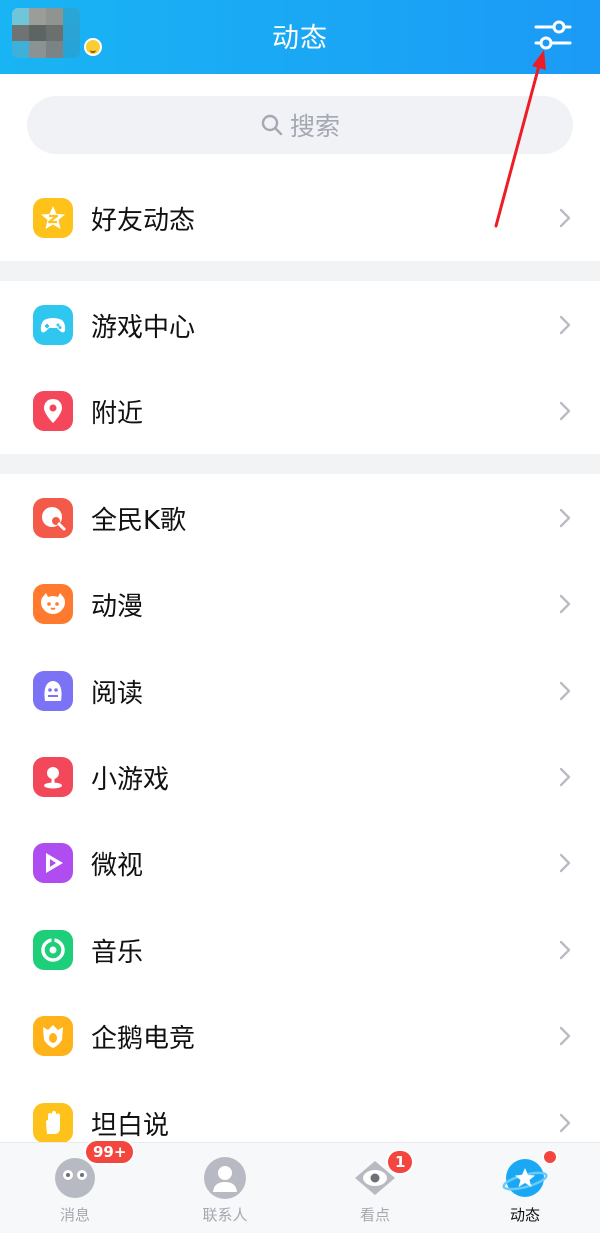 This screenshot has width=600, height=1233. Describe the element at coordinates (53, 518) in the screenshot. I see `karaoke-icon` at that location.